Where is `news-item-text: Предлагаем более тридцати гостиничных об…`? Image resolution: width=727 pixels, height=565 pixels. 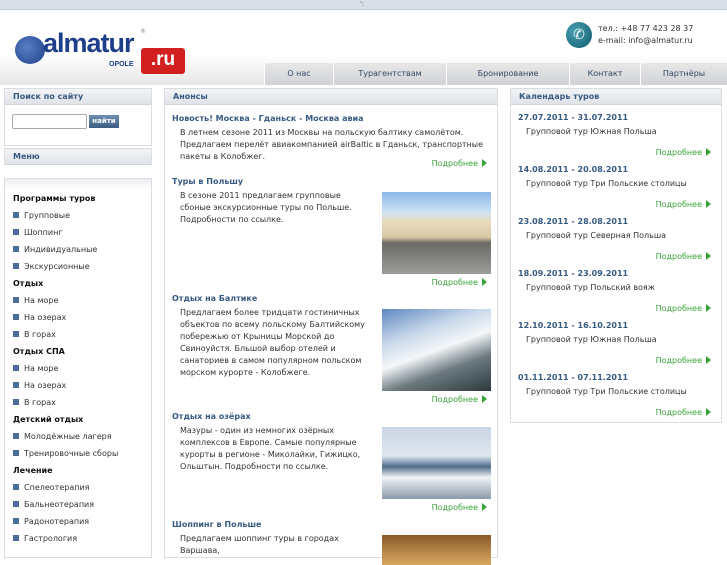
news-item-text: Предлагаем более тридцати гостиничных об… is located at coordinates (272, 342).